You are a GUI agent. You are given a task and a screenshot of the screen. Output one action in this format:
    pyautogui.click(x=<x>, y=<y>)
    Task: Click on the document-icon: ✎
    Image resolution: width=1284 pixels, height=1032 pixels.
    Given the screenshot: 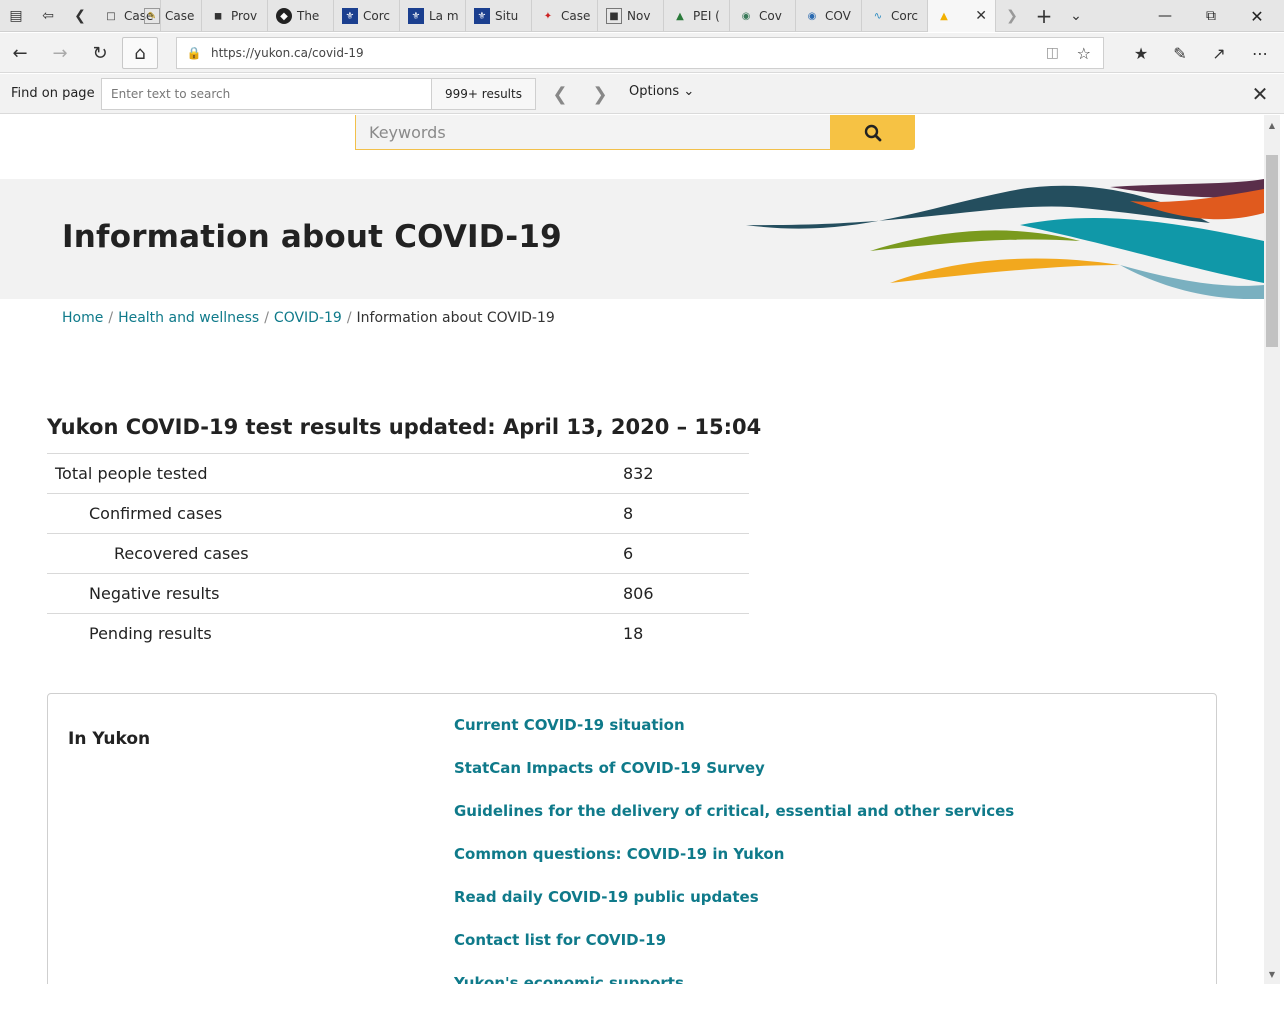 What is the action you would take?
    pyautogui.click(x=152, y=16)
    